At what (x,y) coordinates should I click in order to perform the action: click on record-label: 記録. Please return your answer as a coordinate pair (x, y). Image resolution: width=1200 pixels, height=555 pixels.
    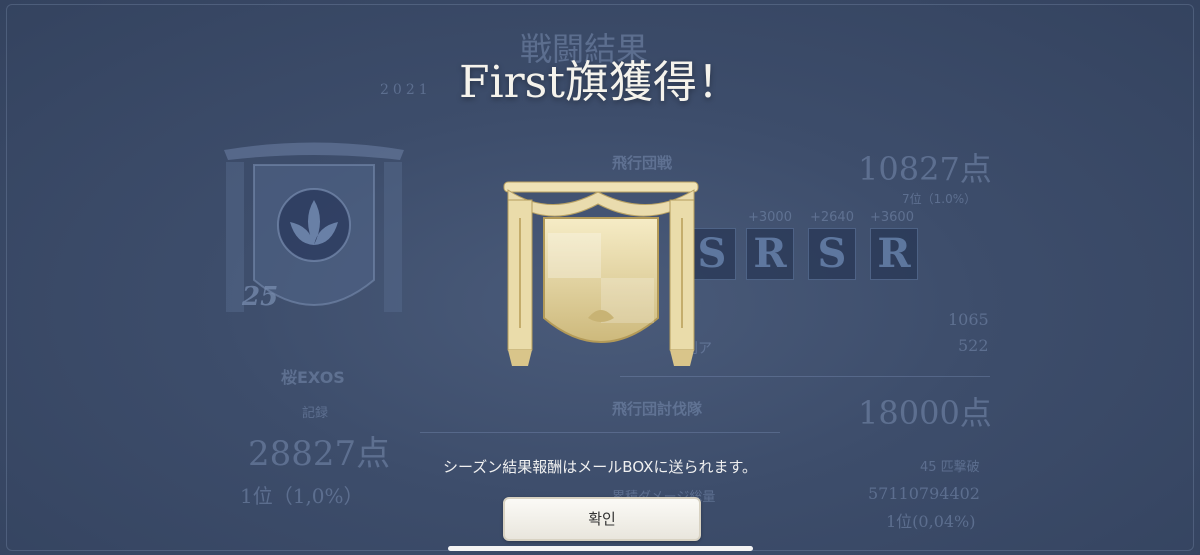
    Looking at the image, I should click on (315, 413).